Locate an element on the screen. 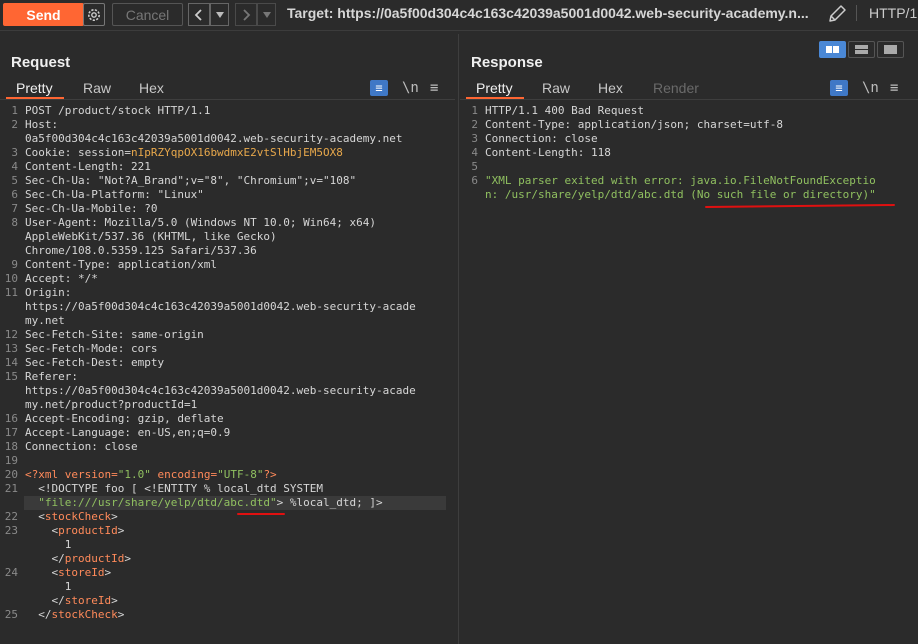  request-tabbar-border is located at coordinates (227, 99).